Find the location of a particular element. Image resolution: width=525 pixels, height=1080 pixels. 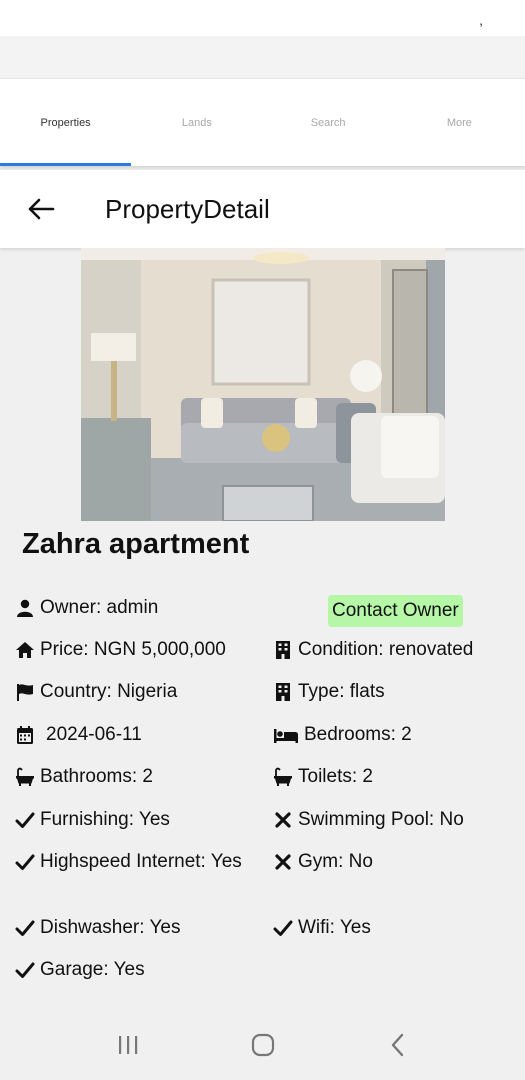

internet-text: Highspeed Internet: Yes is located at coordinates (141, 861).